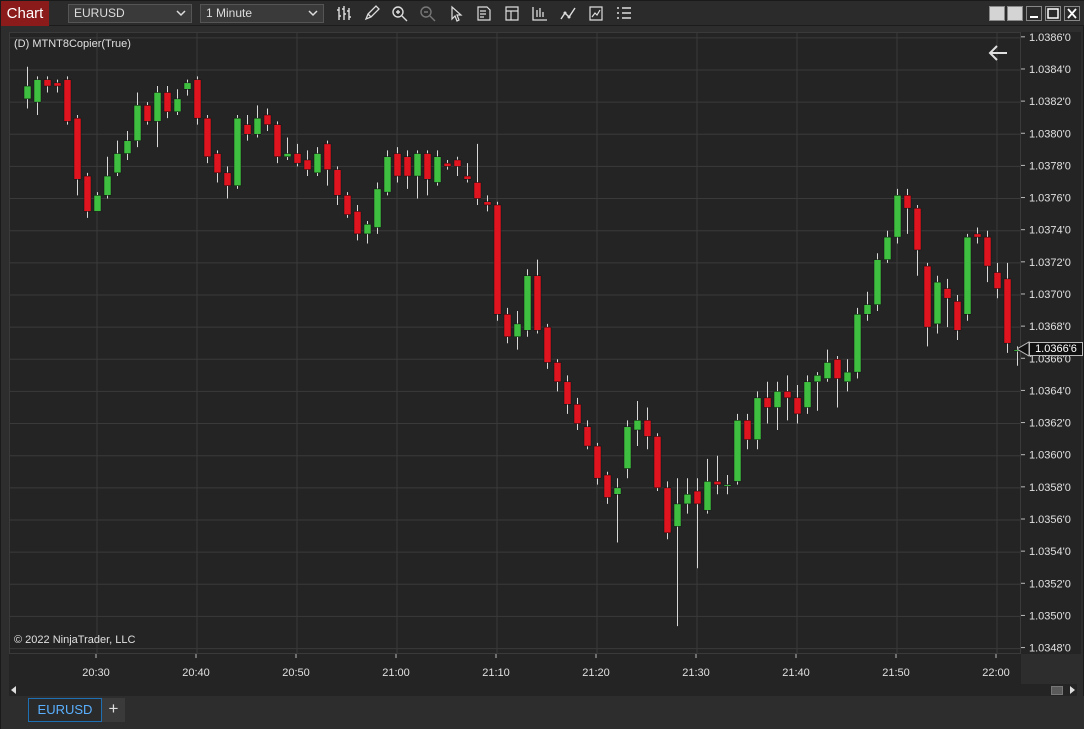 The image size is (1084, 729). Describe the element at coordinates (1053, 13) in the screenshot. I see `maximize-icon` at that location.